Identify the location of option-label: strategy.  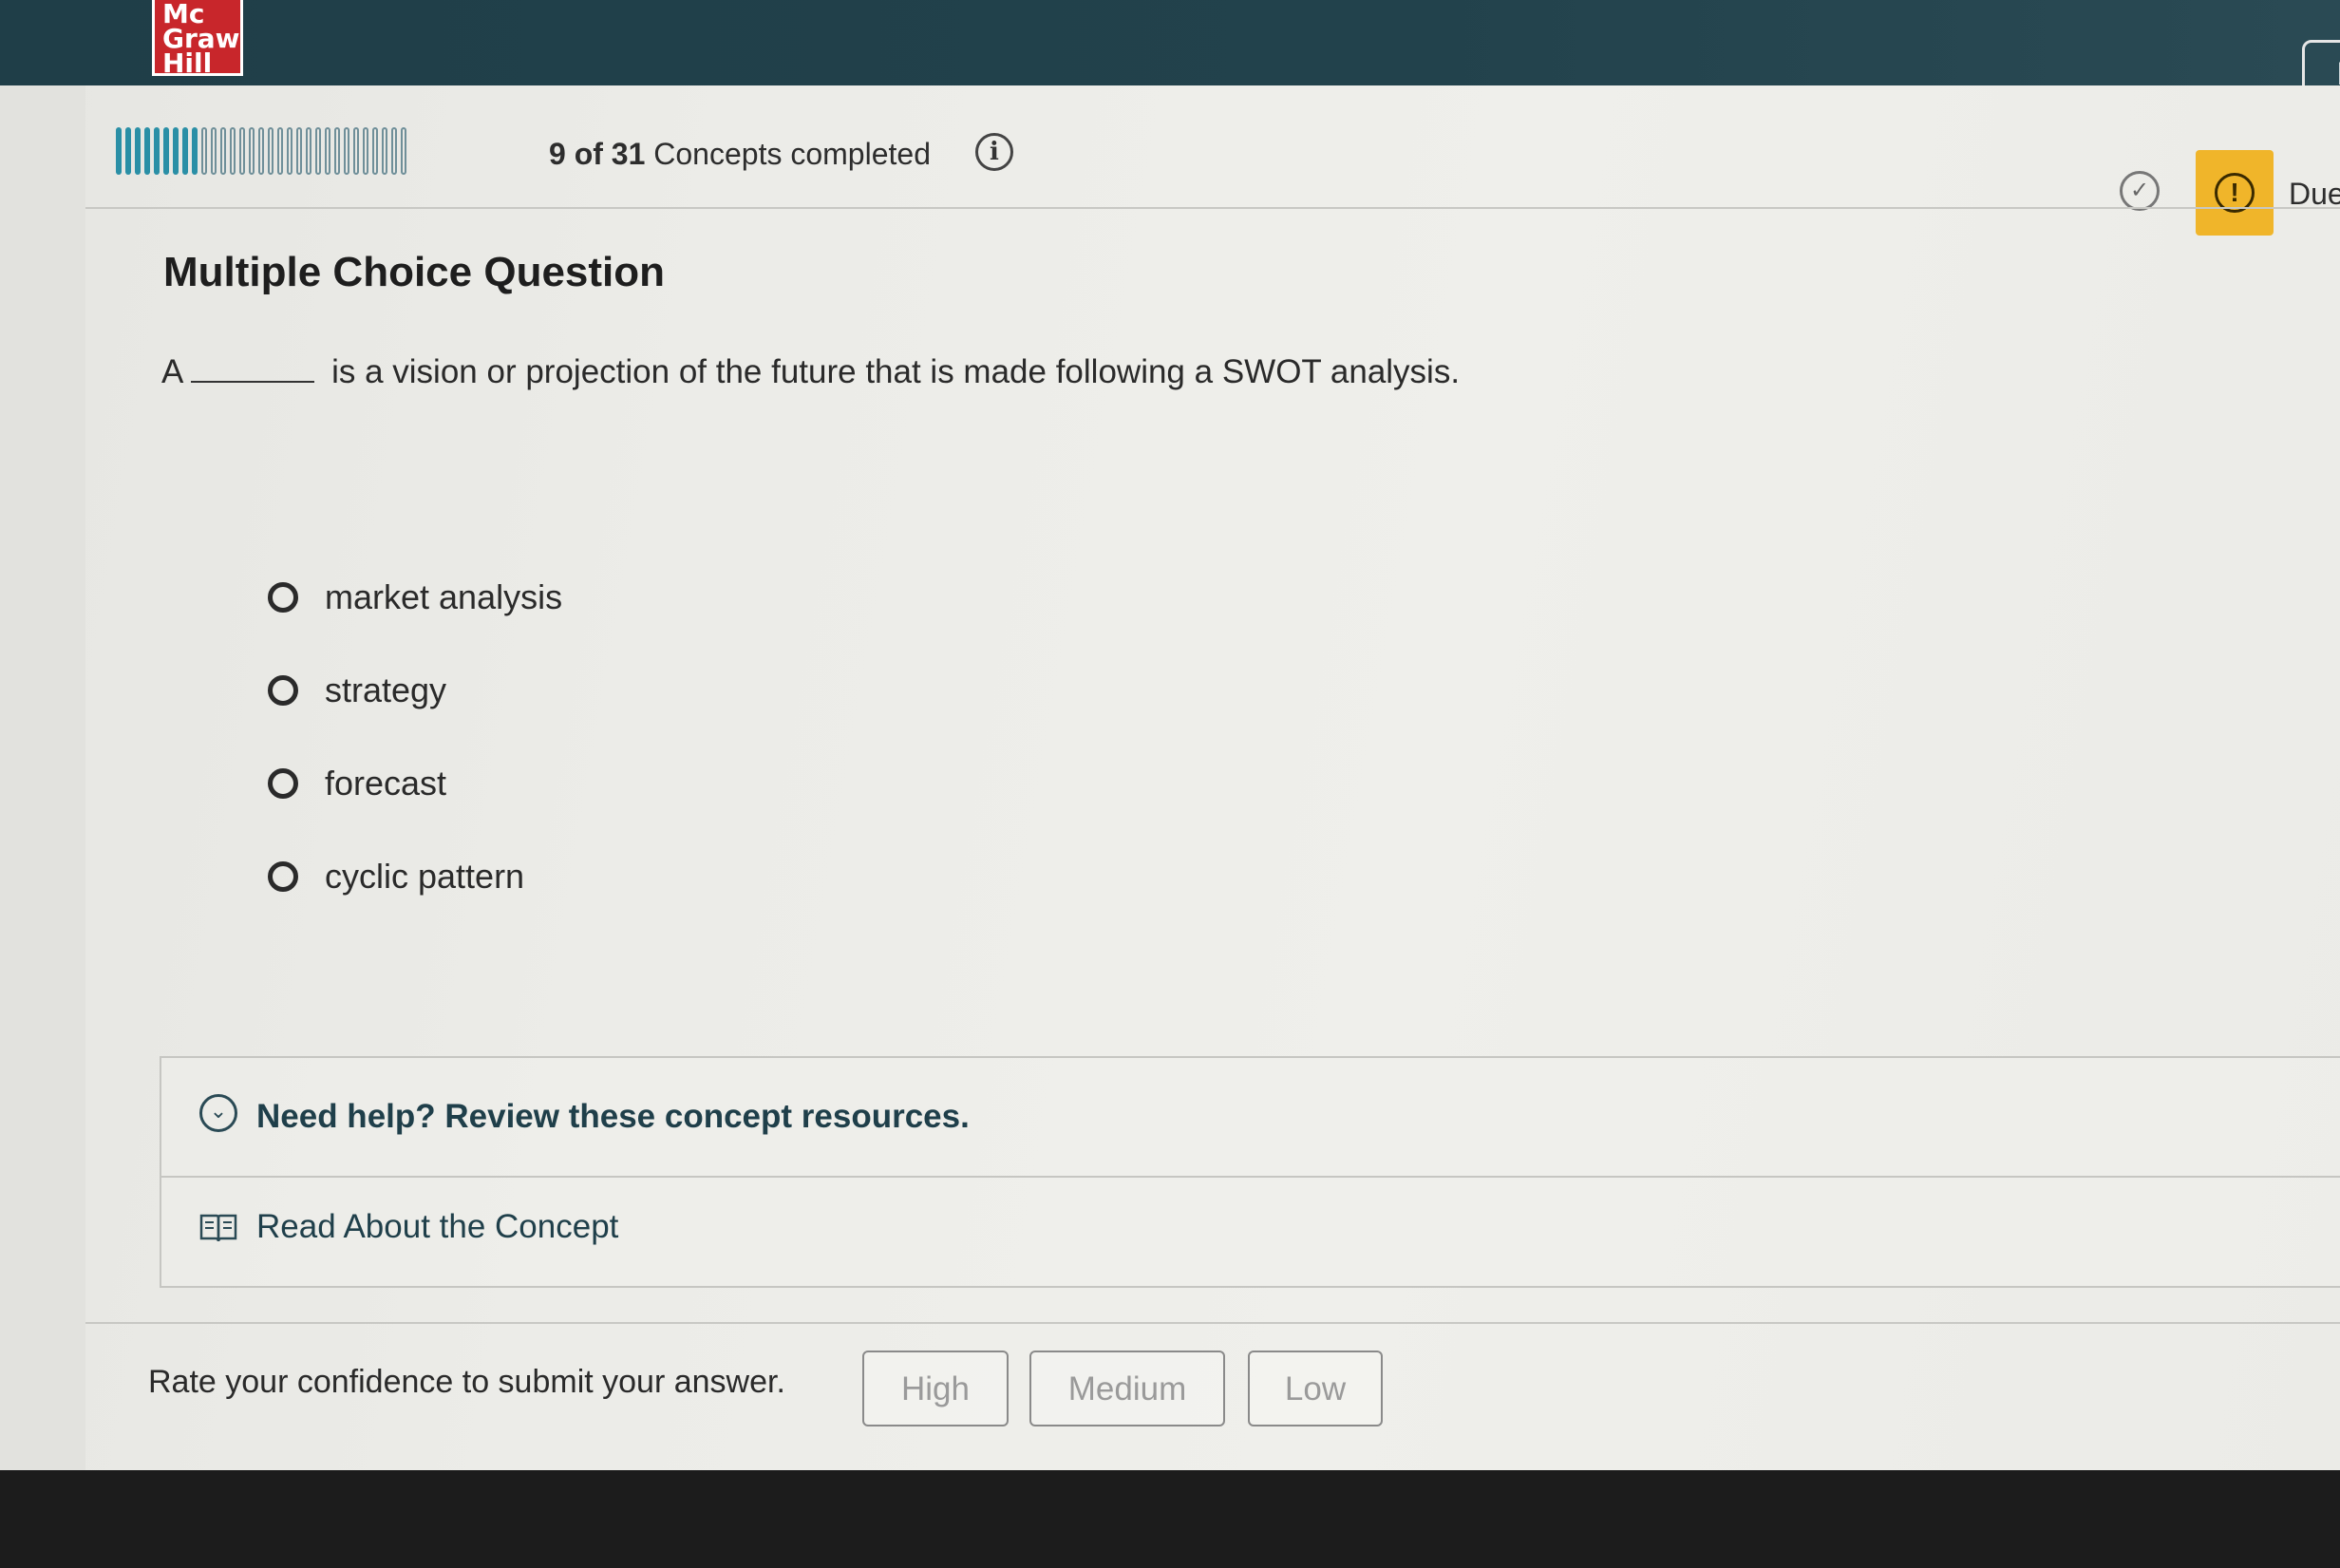
(386, 690).